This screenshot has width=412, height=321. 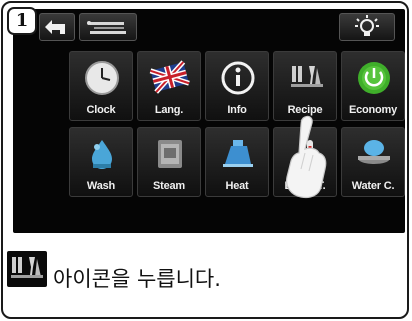 I want to click on instruction-text: 아이콘을 누릅니다., so click(x=137, y=279).